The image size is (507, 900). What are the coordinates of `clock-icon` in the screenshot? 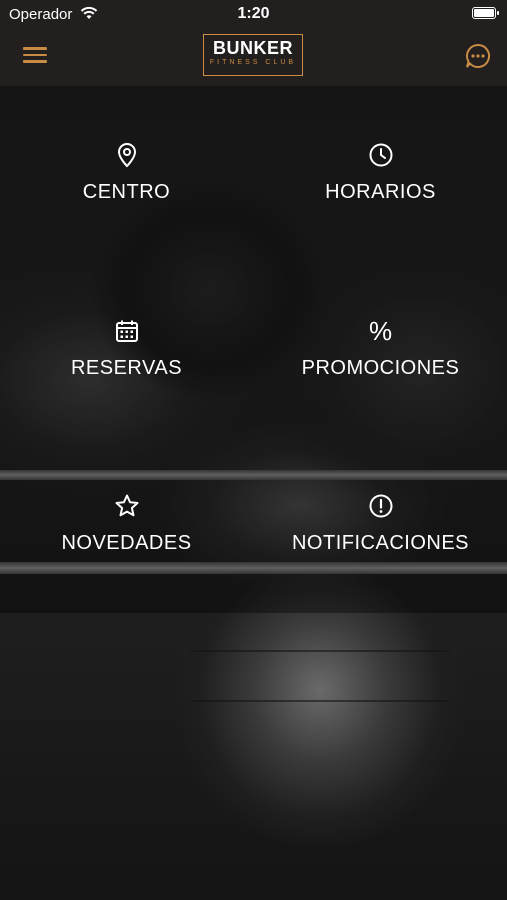 It's located at (380, 155).